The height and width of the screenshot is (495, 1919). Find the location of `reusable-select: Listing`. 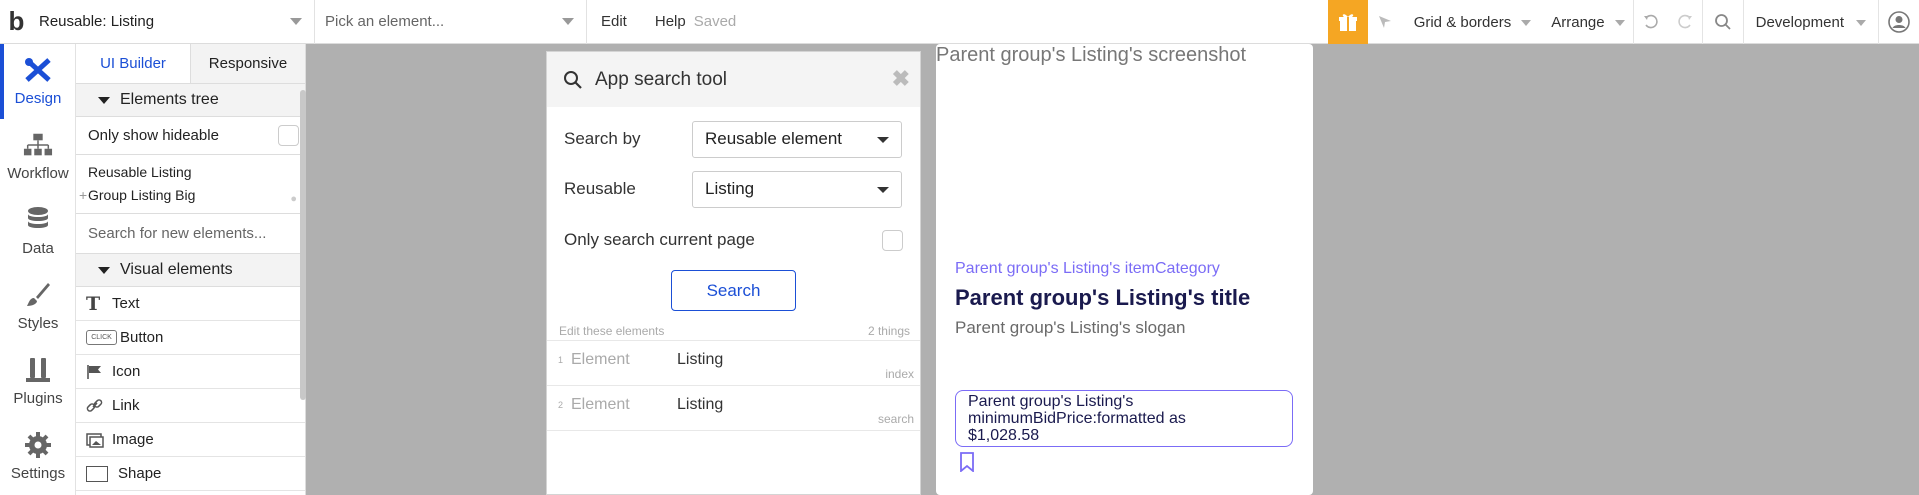

reusable-select: Listing is located at coordinates (797, 189).